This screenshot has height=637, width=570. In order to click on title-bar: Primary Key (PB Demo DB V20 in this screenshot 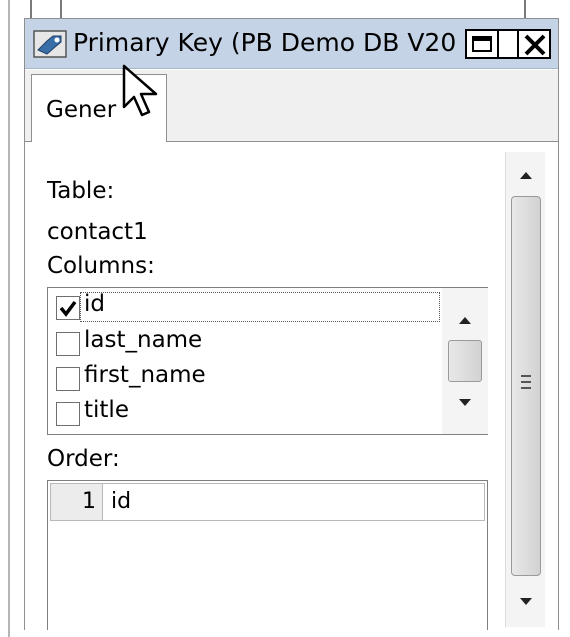, I will do `click(291, 44)`.